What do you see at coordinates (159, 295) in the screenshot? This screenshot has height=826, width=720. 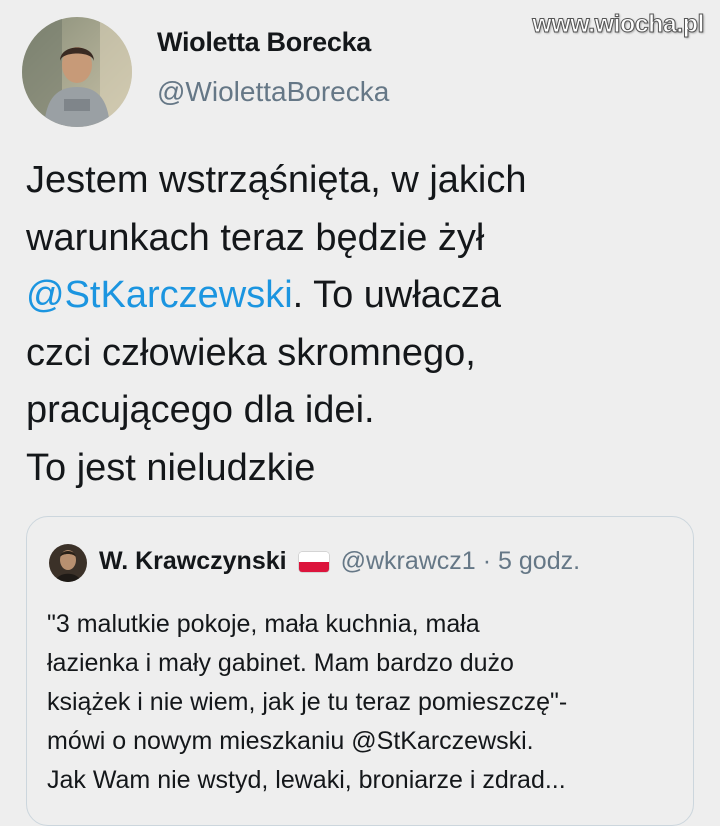 I see `mention-link: @StKarczewski` at bounding box center [159, 295].